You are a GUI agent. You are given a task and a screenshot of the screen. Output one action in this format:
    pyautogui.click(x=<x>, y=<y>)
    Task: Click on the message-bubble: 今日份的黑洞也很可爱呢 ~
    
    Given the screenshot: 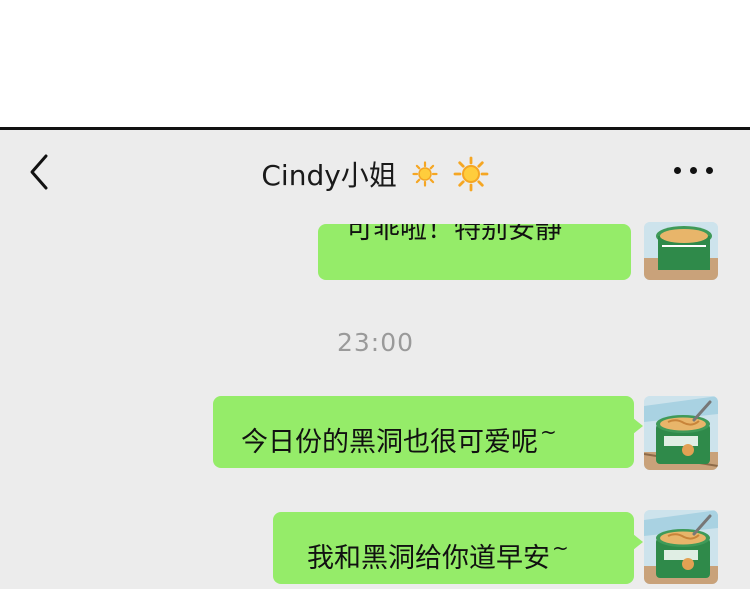 What is the action you would take?
    pyautogui.click(x=428, y=432)
    